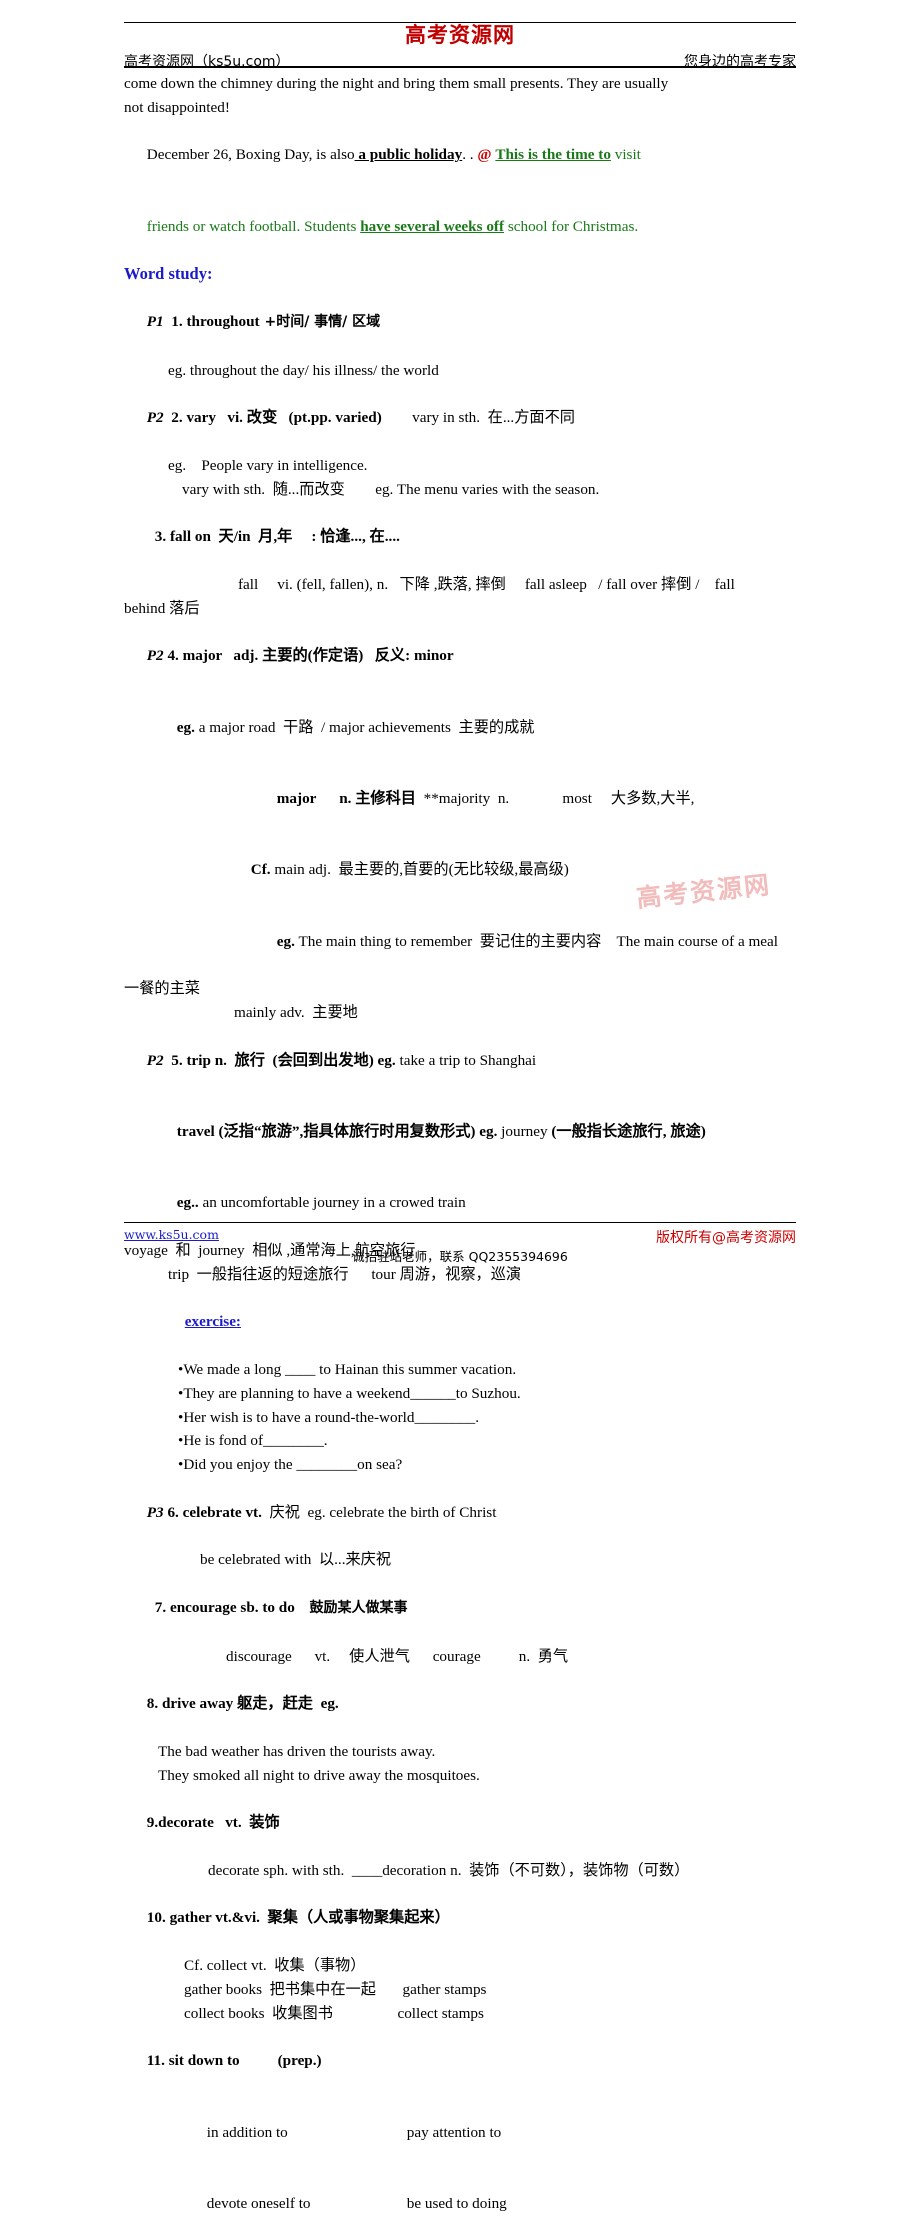  I want to click on term-trip-rest: take a trip to Shanghai, so click(466, 1060).